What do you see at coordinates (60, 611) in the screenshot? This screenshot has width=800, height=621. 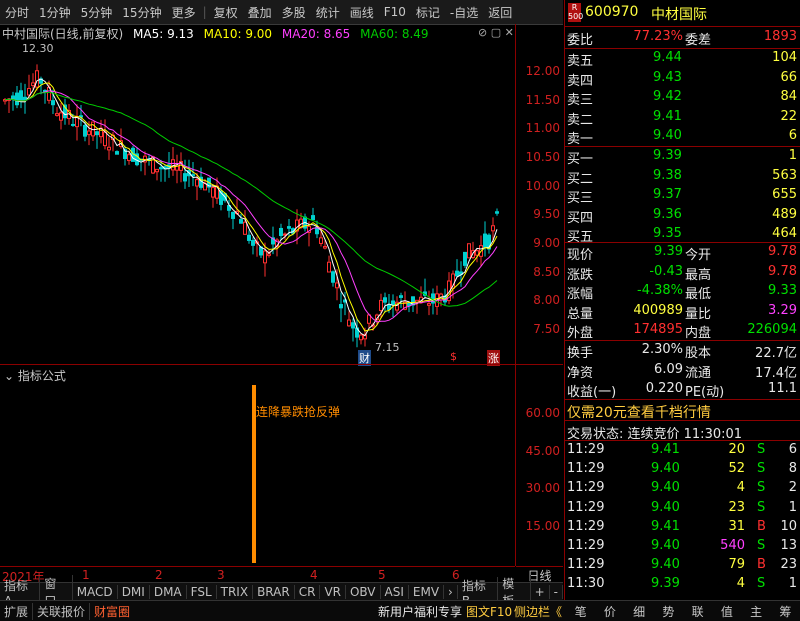 I see `related-quote-button: 关联报价` at bounding box center [60, 611].